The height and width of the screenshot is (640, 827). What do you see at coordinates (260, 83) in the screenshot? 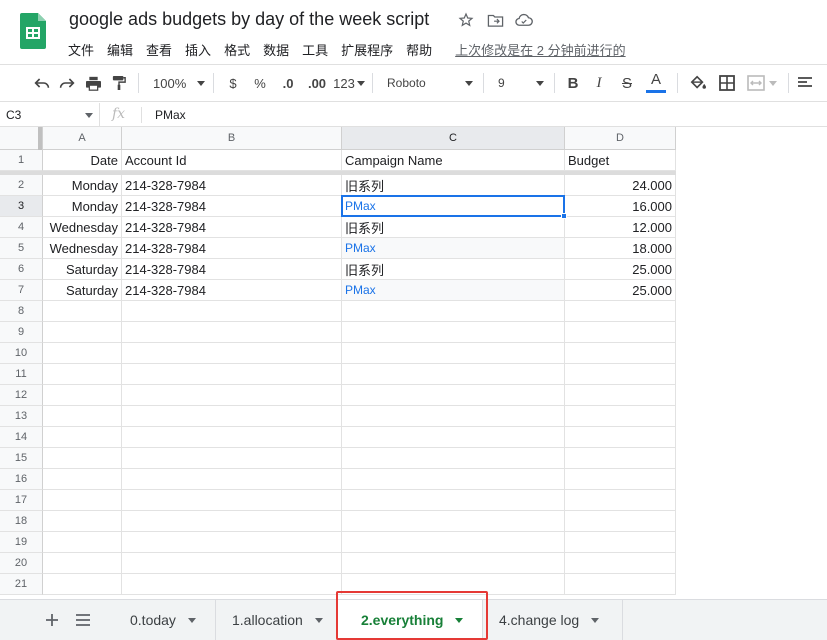
I see `percent-format-button: %` at bounding box center [260, 83].